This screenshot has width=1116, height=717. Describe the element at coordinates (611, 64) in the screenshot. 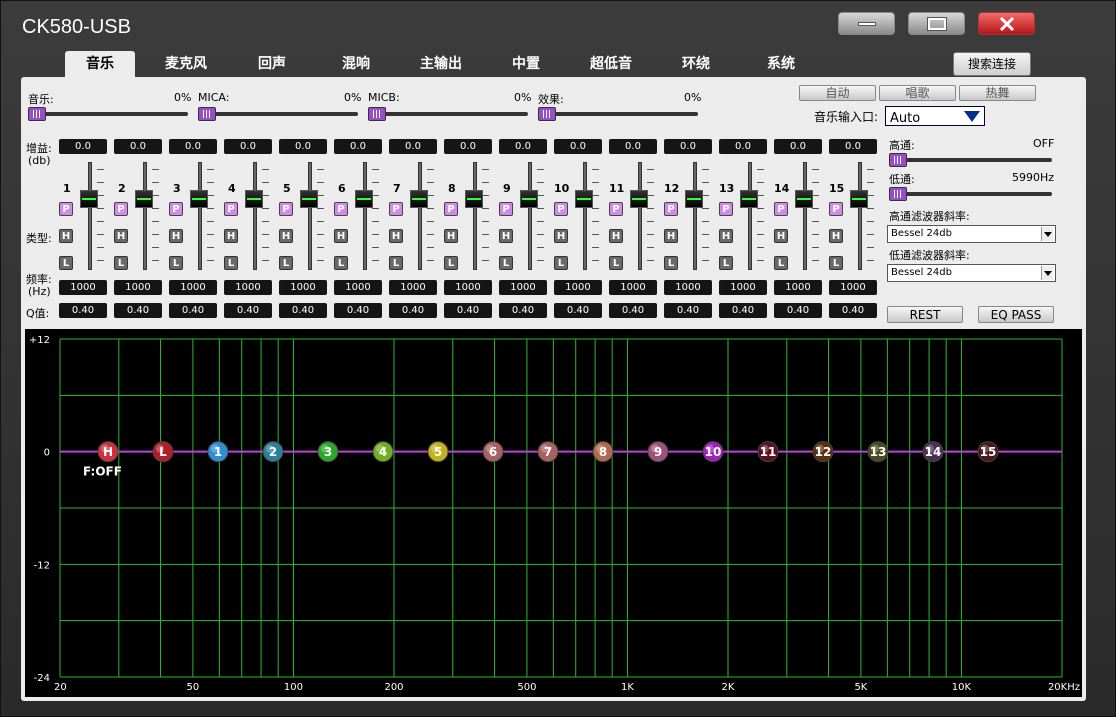

I see `tab-6: 超低音` at that location.